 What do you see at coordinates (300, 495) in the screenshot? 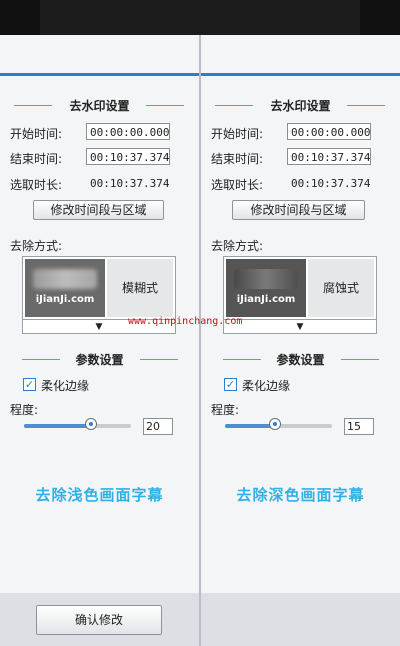
I see `caption-dark-subtitles: 去除深色画面字幕` at bounding box center [300, 495].